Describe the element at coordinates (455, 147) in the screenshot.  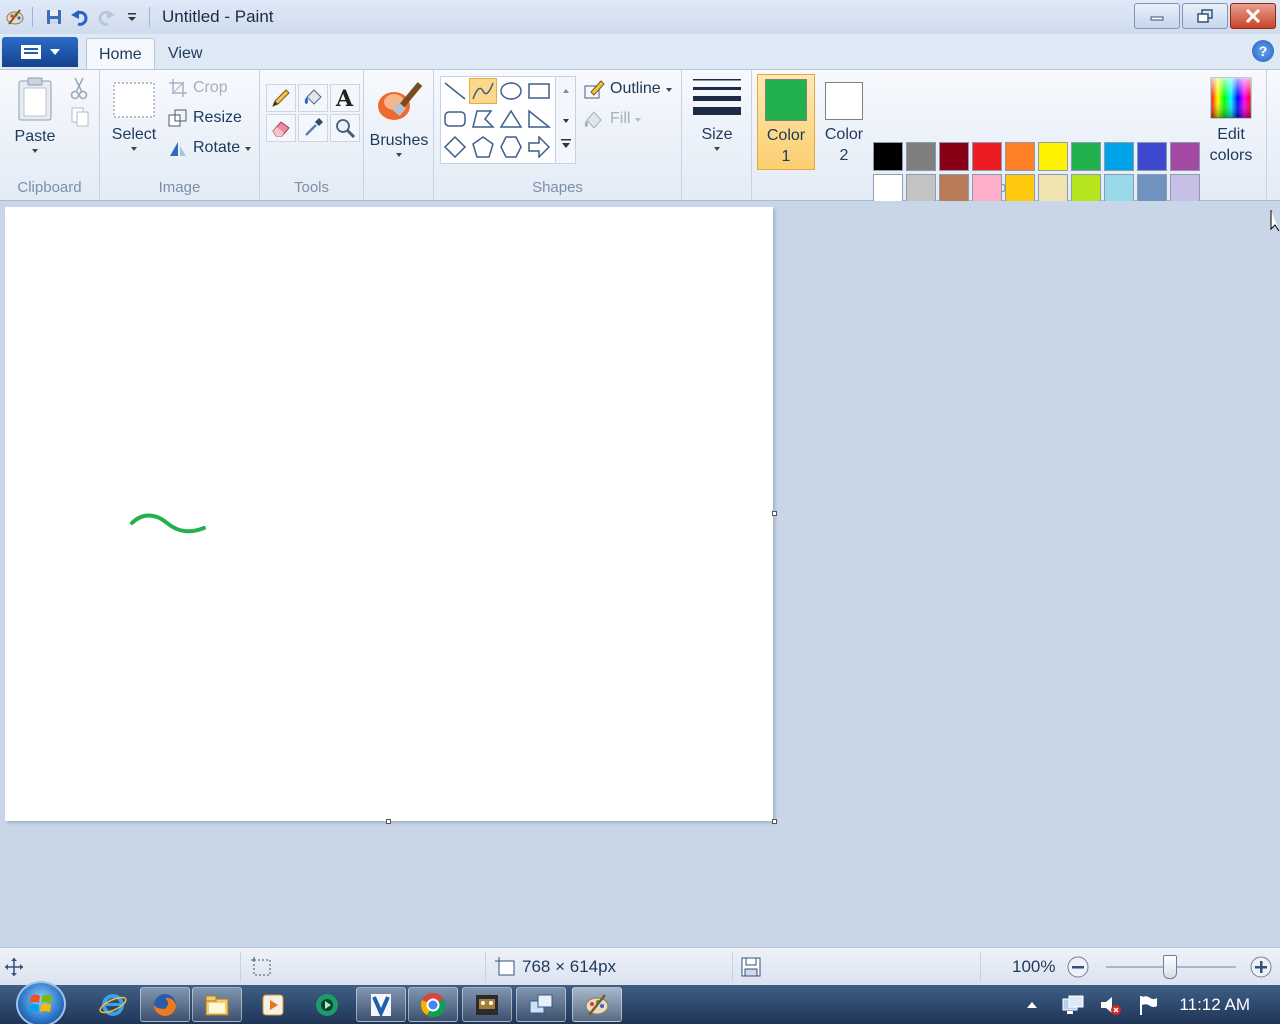
I see `diamond-shape-icon` at that location.